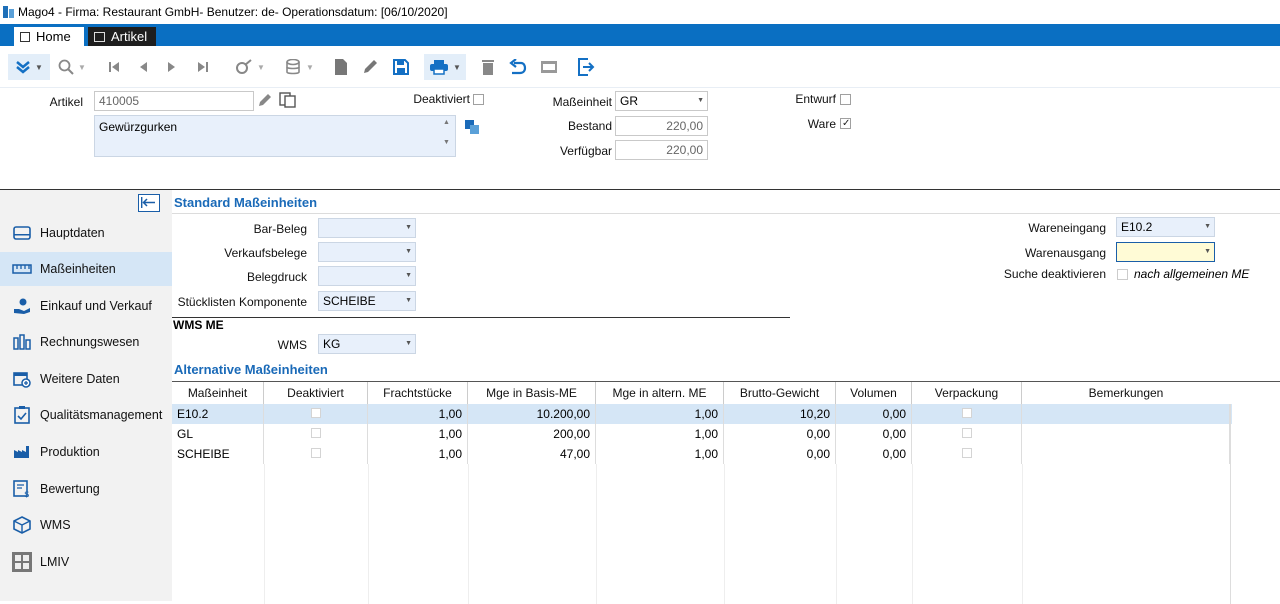  What do you see at coordinates (702, 454) in the screenshot?
I see `table-row: SCHEIBE 1,00 47,00 1,00 0,00 0,00` at bounding box center [702, 454].